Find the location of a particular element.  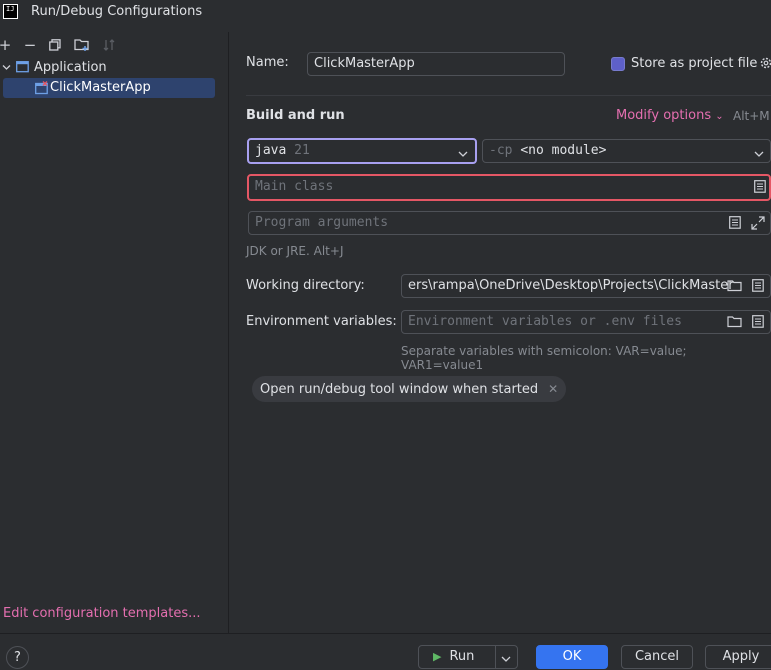

gear-icon is located at coordinates (765, 63).